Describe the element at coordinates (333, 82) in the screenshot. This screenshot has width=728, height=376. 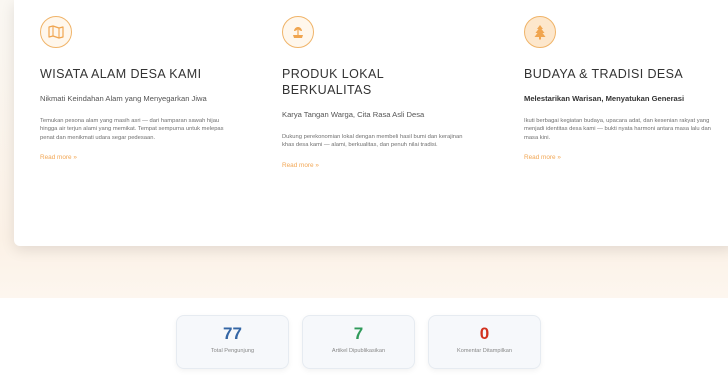
I see `card-title: PRODUK LOKAL BERKUALITAS` at that location.